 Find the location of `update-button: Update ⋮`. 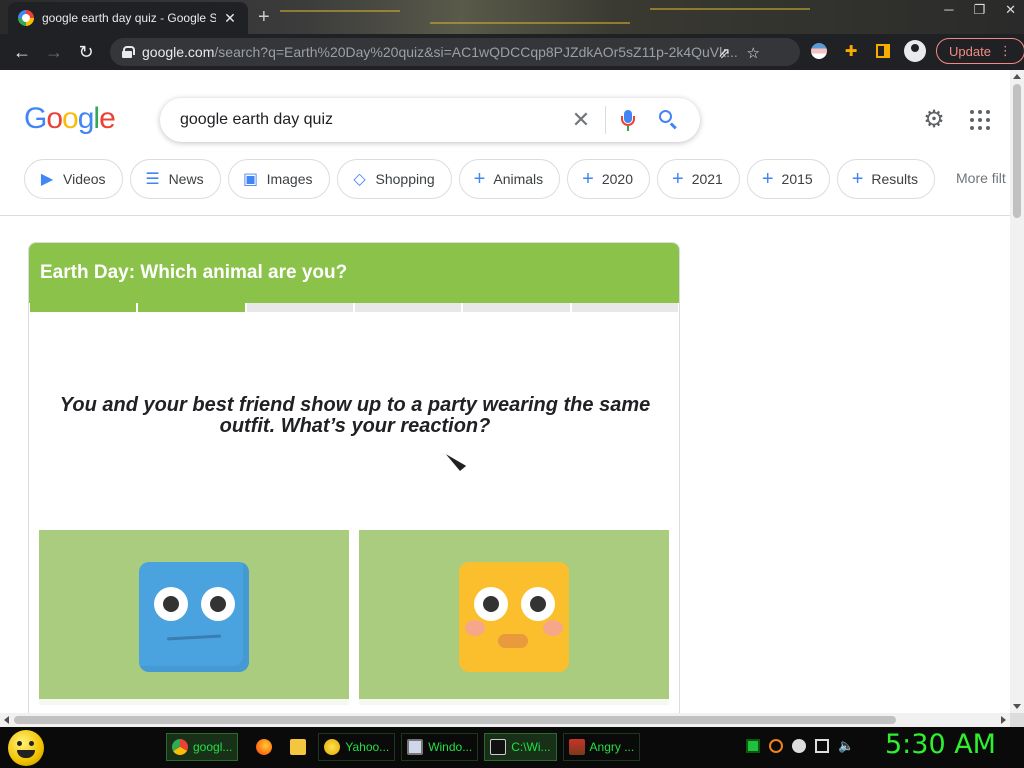

update-button: Update ⋮ is located at coordinates (980, 51).